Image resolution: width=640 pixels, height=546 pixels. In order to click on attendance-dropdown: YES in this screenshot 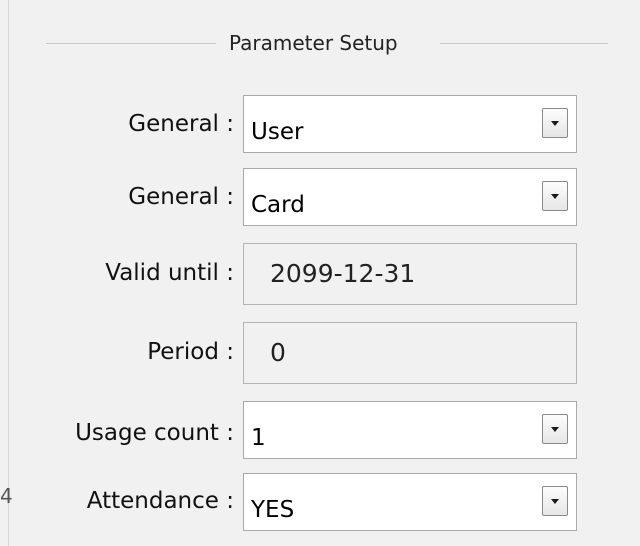, I will do `click(410, 502)`.